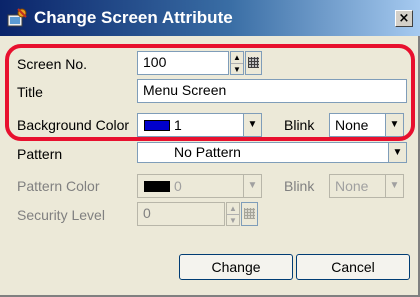 The height and width of the screenshot is (297, 420). I want to click on title-label: Title, so click(30, 92).